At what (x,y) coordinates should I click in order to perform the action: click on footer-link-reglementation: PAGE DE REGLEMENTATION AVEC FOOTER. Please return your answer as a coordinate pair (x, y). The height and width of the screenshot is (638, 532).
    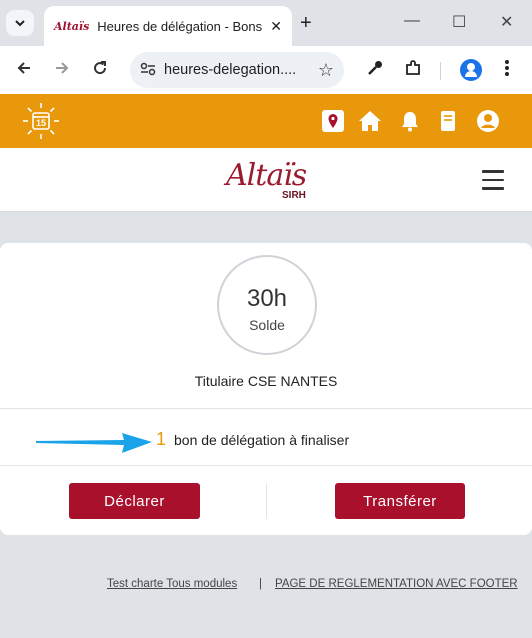
    Looking at the image, I should click on (396, 584).